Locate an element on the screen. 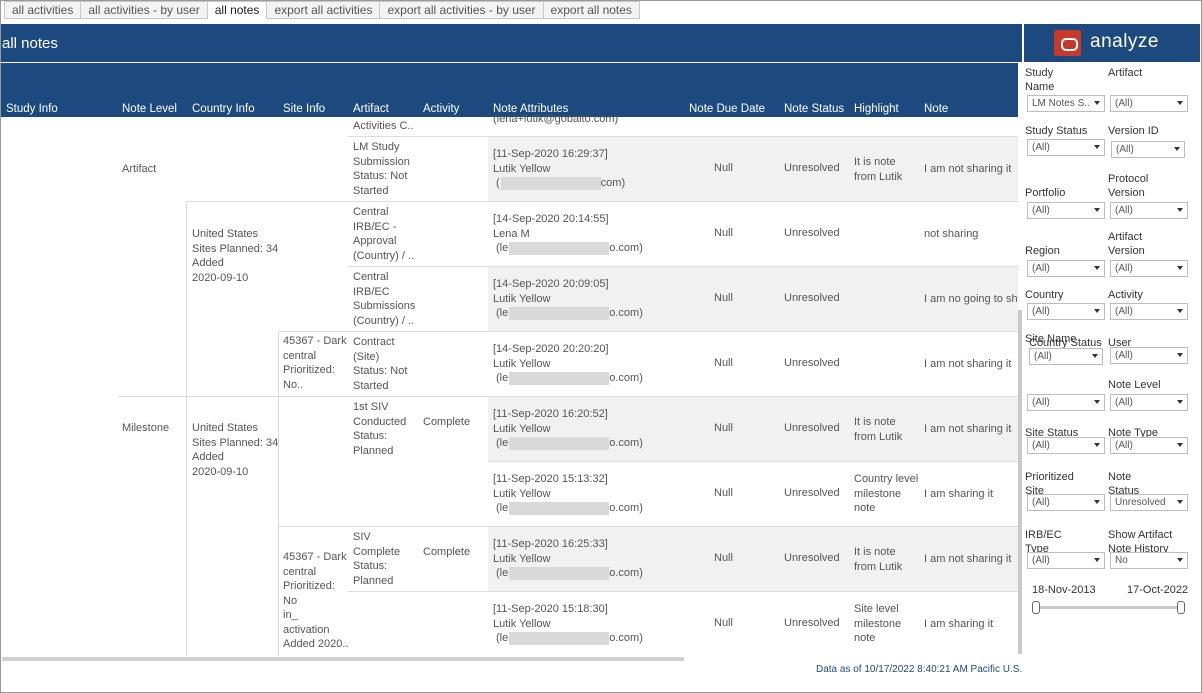  artifact-cell-line: Central is located at coordinates (371, 212).